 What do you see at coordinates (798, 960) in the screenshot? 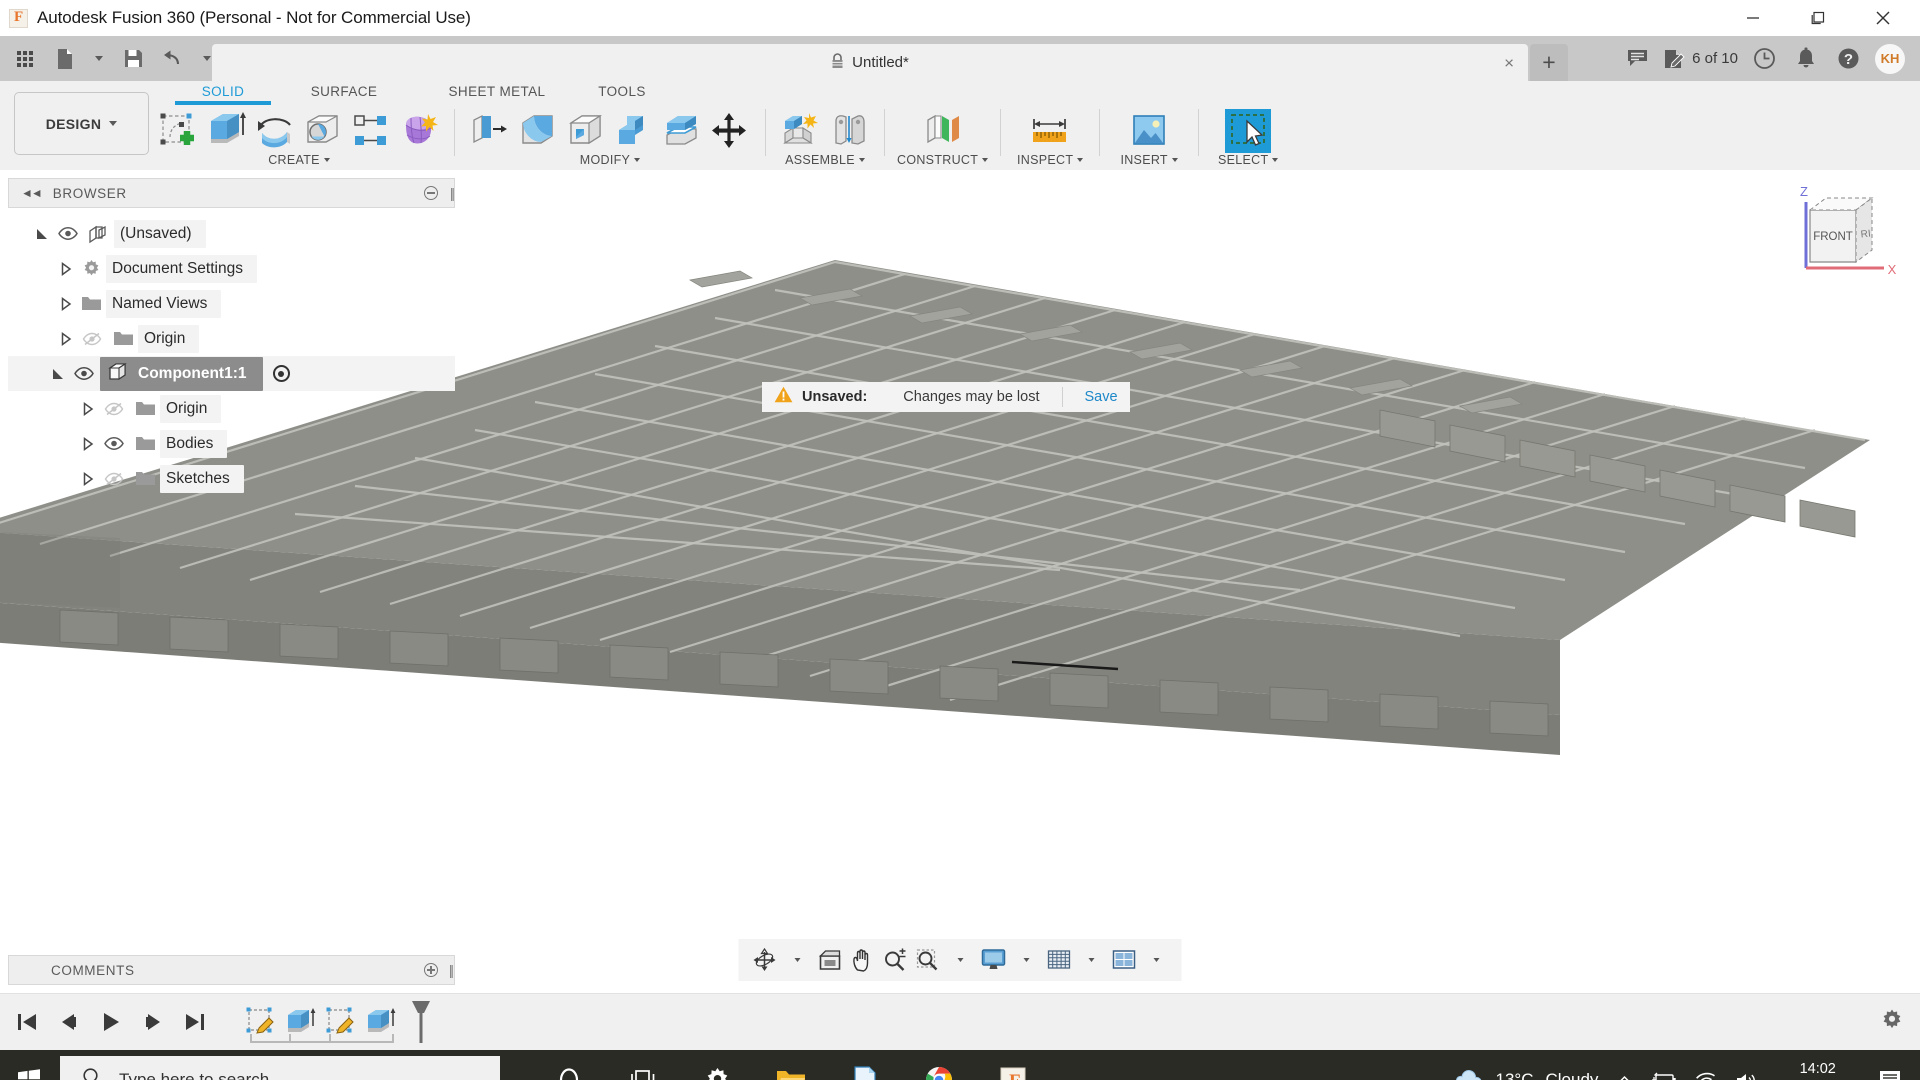
I see `orbit-dropdown` at bounding box center [798, 960].